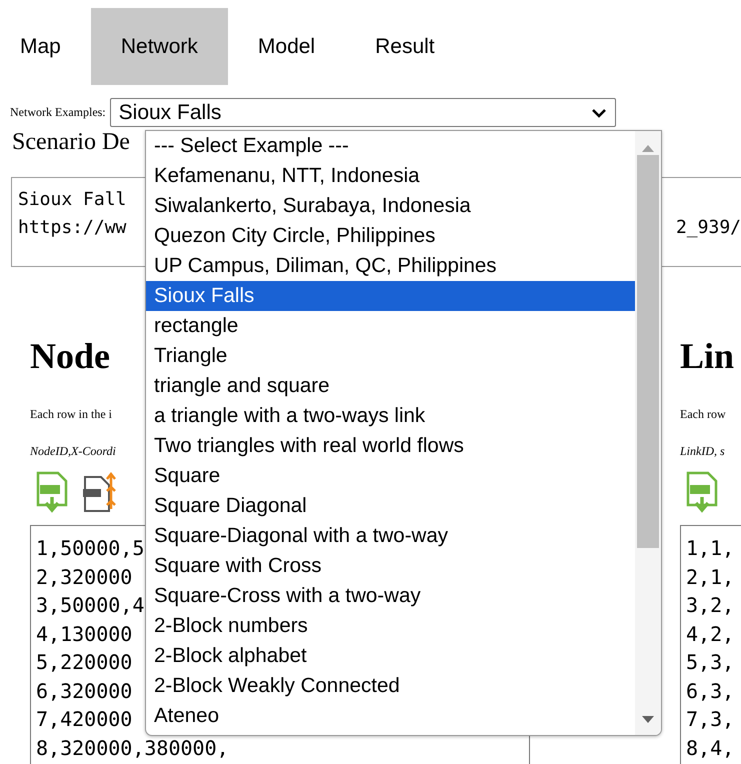 Image resolution: width=741 pixels, height=764 pixels. Describe the element at coordinates (390, 176) in the screenshot. I see `dropdown-option: Kefamenanu, NTT, Indonesia` at that location.